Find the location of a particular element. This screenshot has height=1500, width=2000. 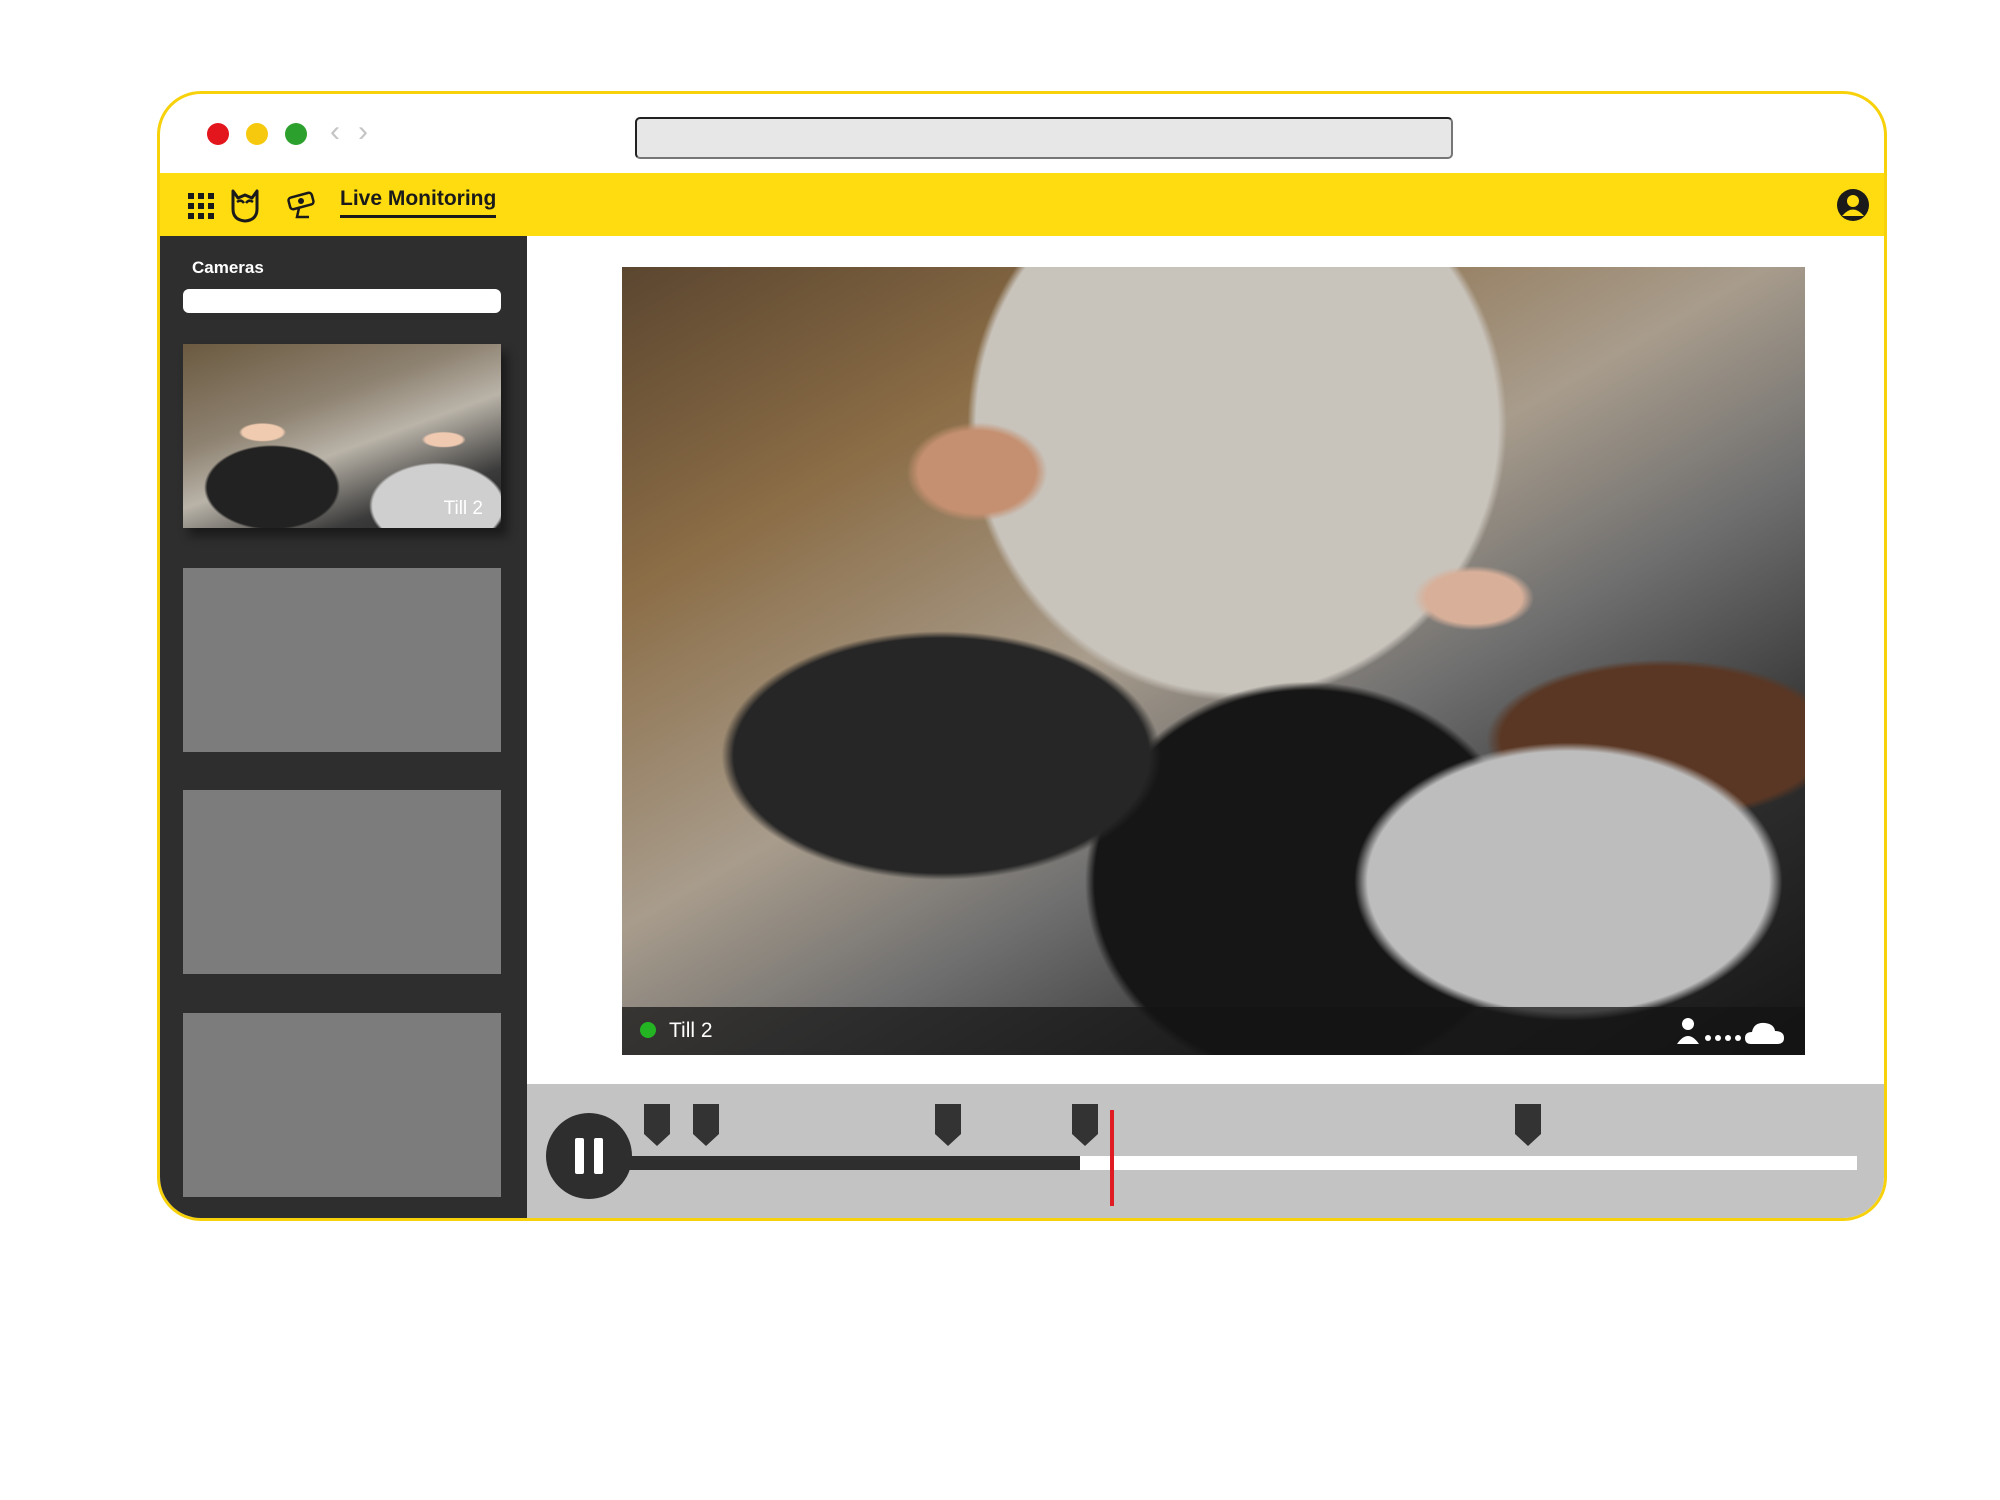

close-window-button is located at coordinates (218, 134).